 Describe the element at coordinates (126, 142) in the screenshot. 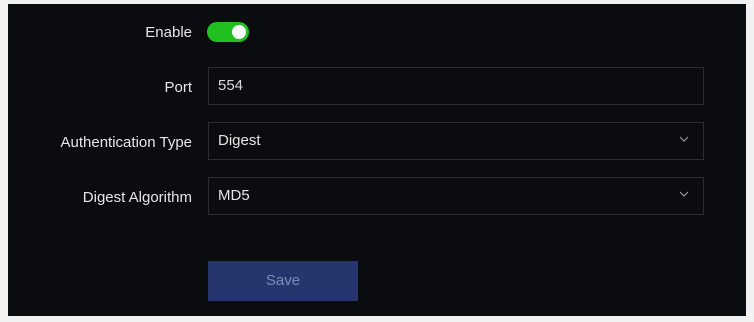

I see `authentication-type-label: Authentication Type` at that location.